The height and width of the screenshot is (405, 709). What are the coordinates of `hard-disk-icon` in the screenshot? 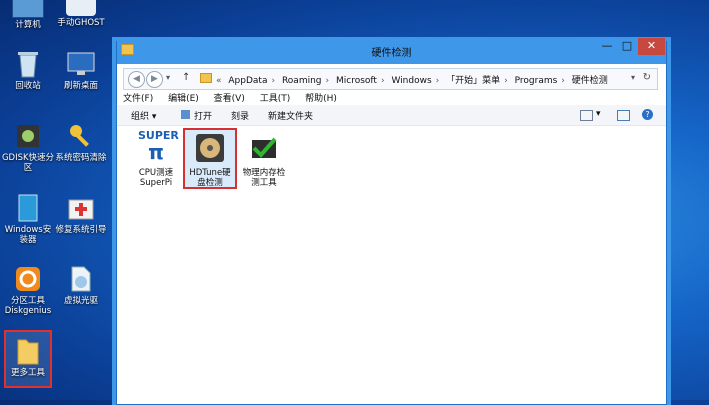 It's located at (210, 148).